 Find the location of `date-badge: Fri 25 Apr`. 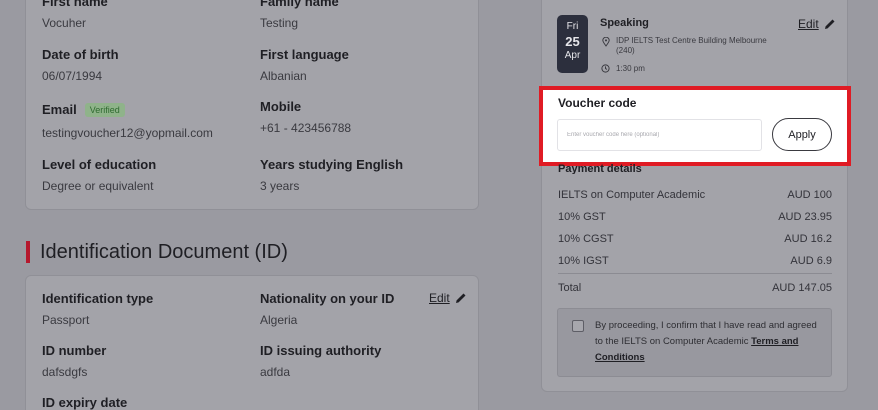

date-badge: Fri 25 Apr is located at coordinates (572, 44).